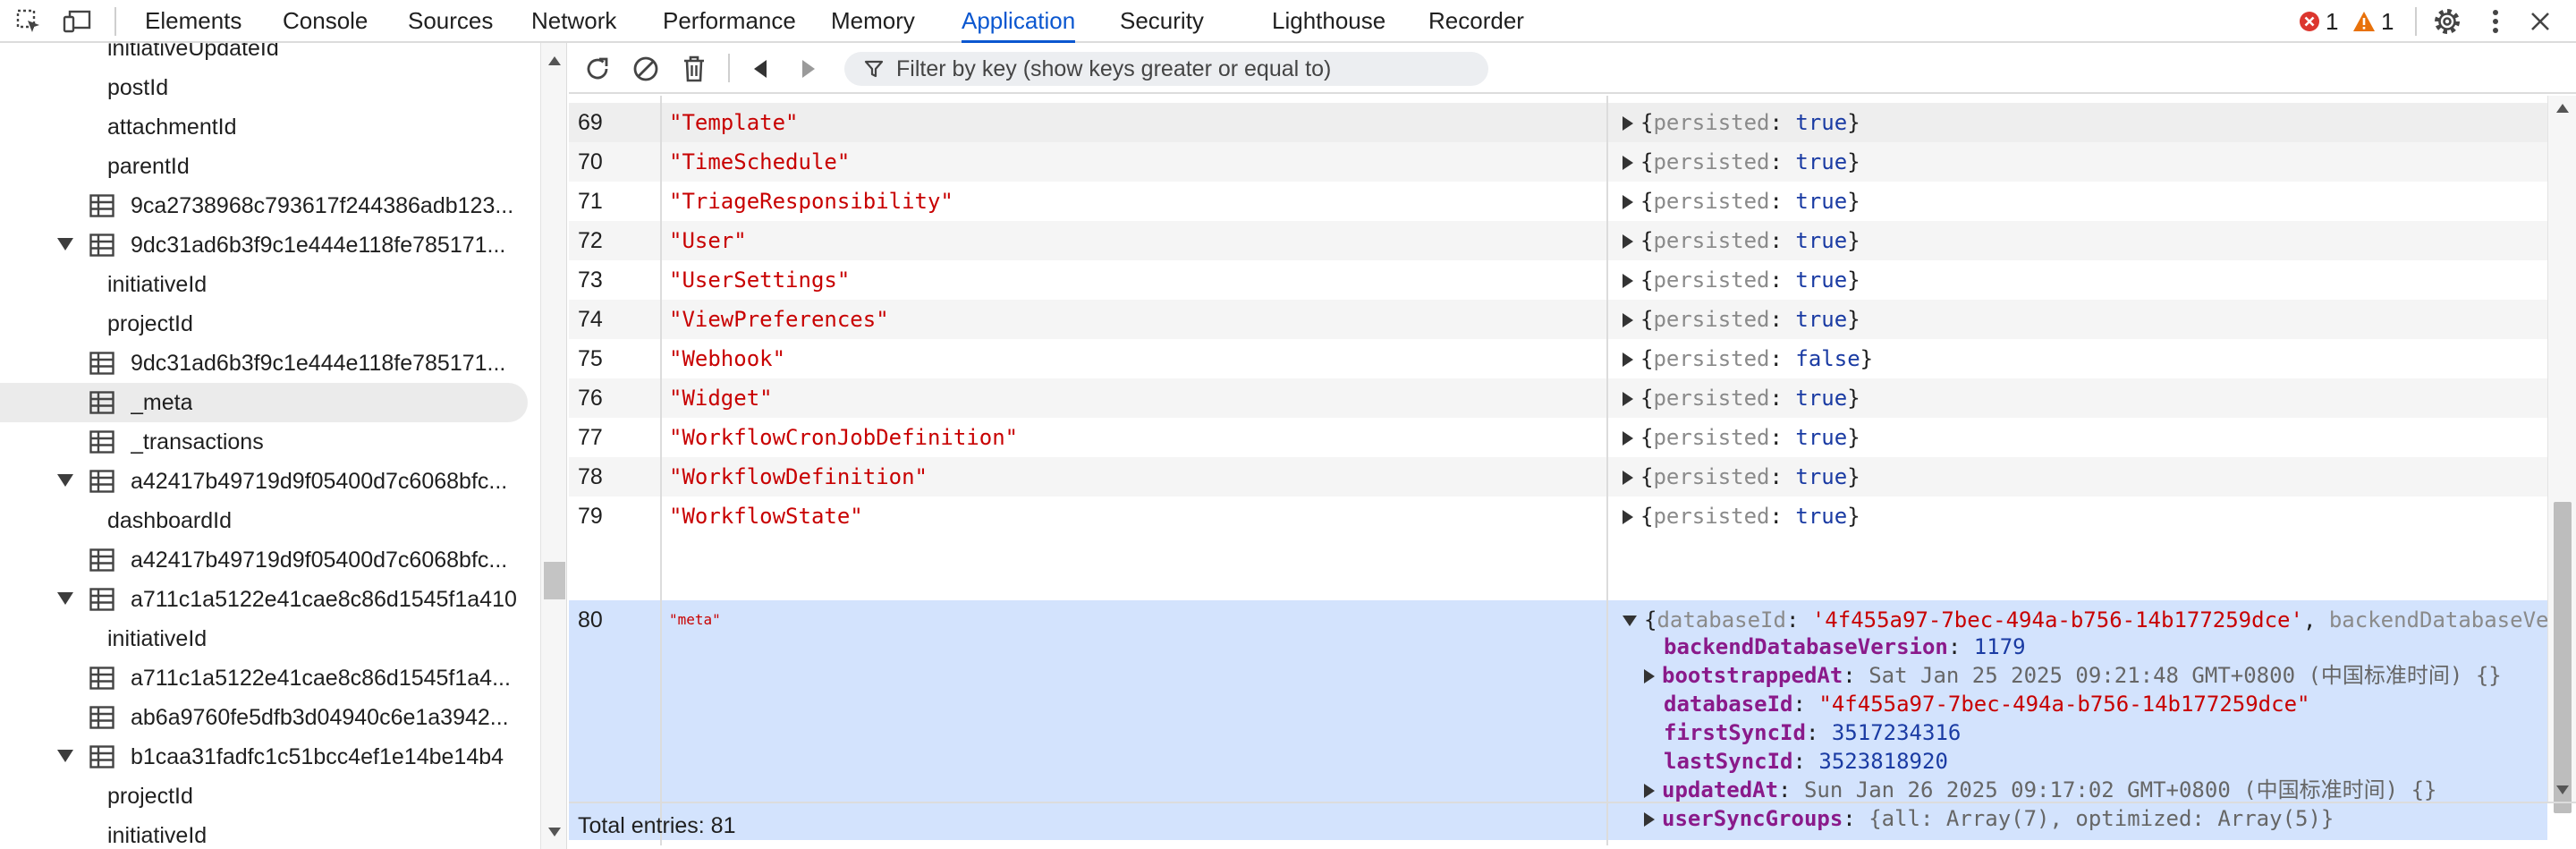 This screenshot has height=849, width=2576. What do you see at coordinates (264, 442) in the screenshot?
I see `sidebar-store-item: _transactions` at bounding box center [264, 442].